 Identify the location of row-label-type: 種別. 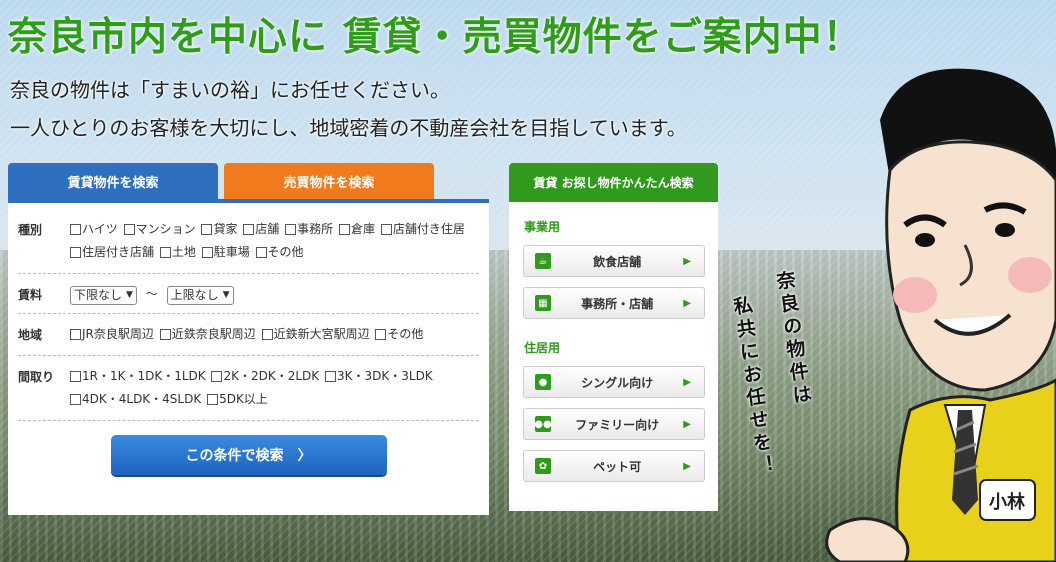
(30, 230).